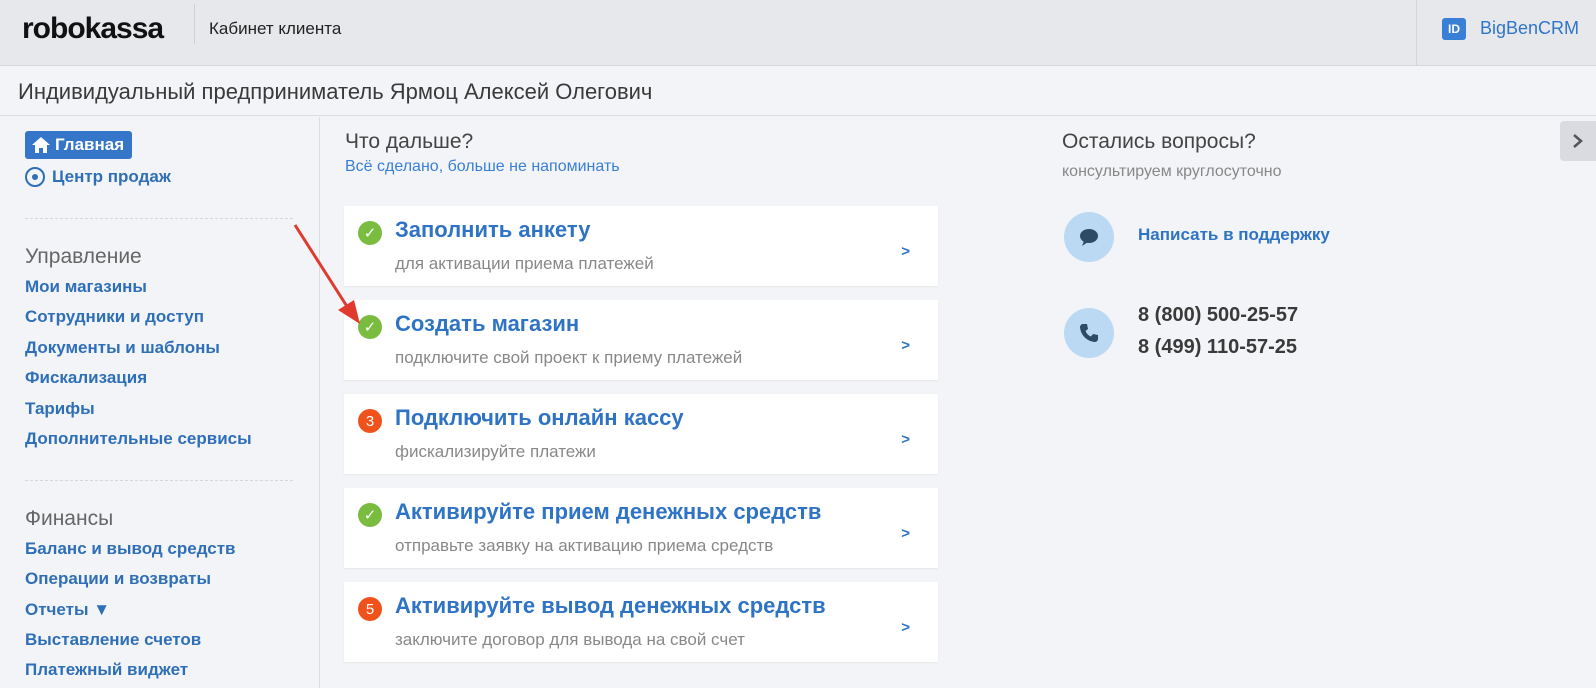 The height and width of the screenshot is (688, 1596). I want to click on step-subtitle: подключите свой проект к приему платежей, so click(569, 357).